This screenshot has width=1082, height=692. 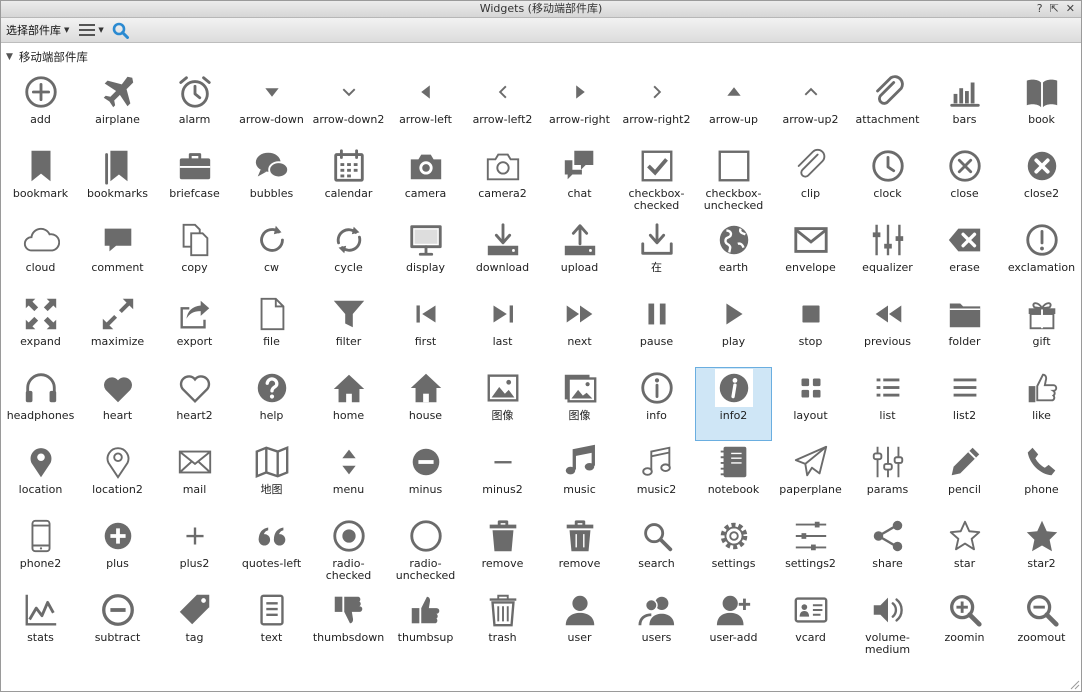 What do you see at coordinates (733, 329) in the screenshot?
I see `widget-item-play: play` at bounding box center [733, 329].